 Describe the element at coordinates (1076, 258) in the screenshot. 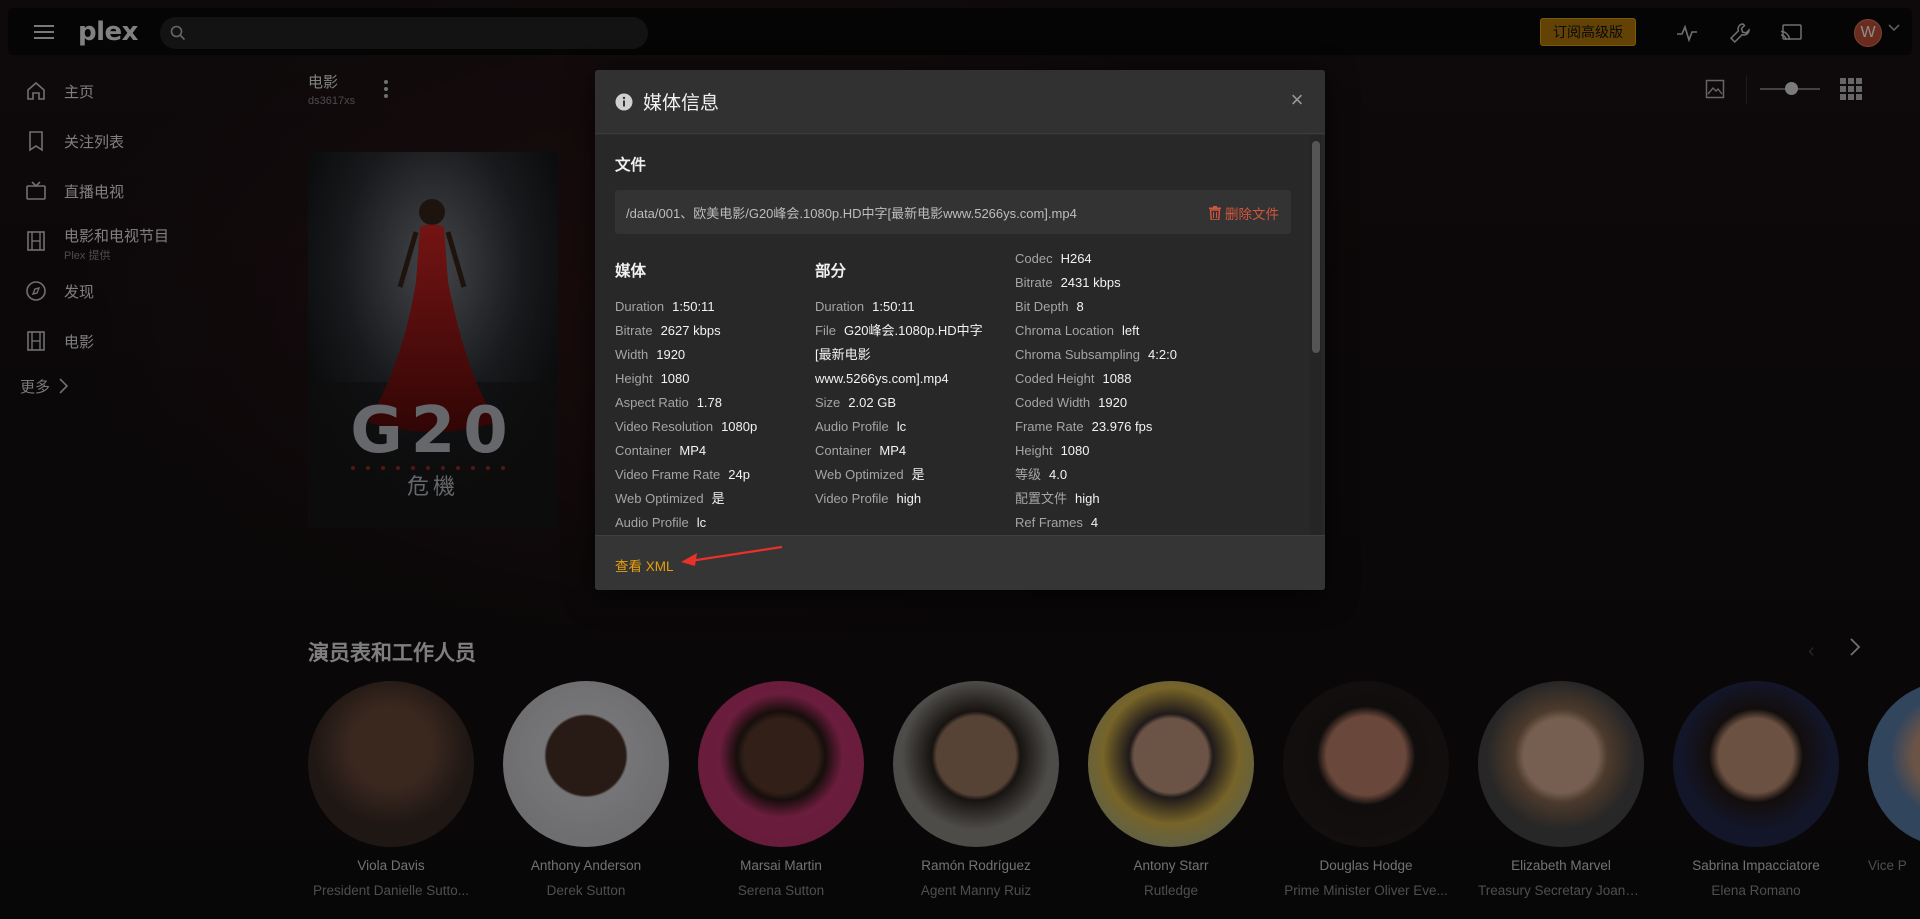

I see `property-value: H264` at that location.